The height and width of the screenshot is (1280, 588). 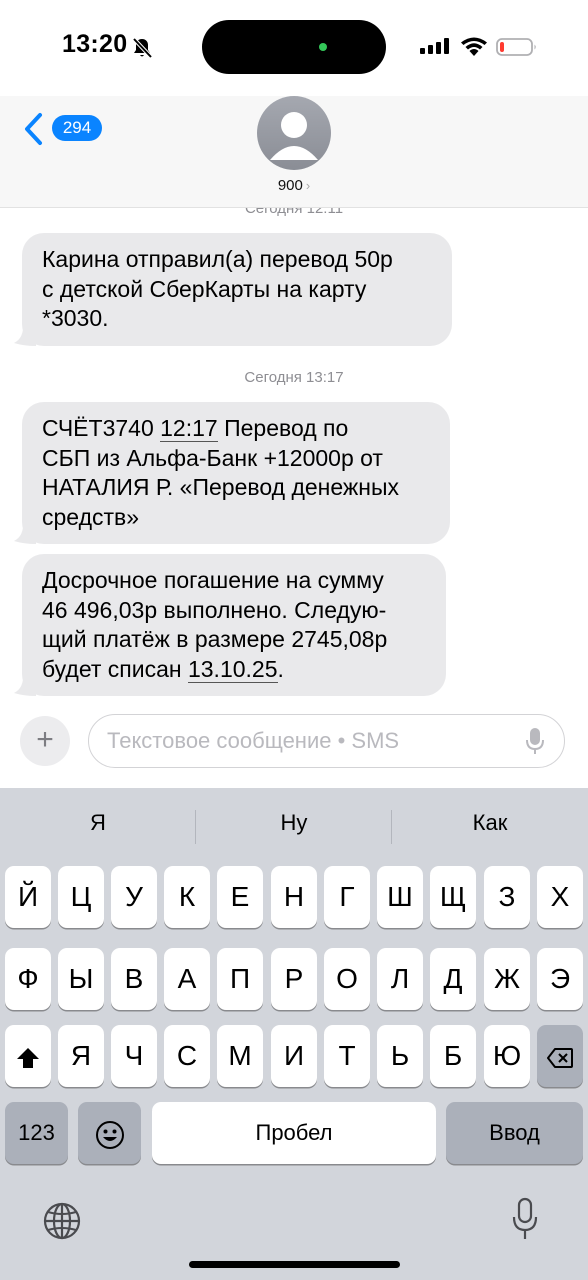 I want to click on key: А, so click(x=187, y=979).